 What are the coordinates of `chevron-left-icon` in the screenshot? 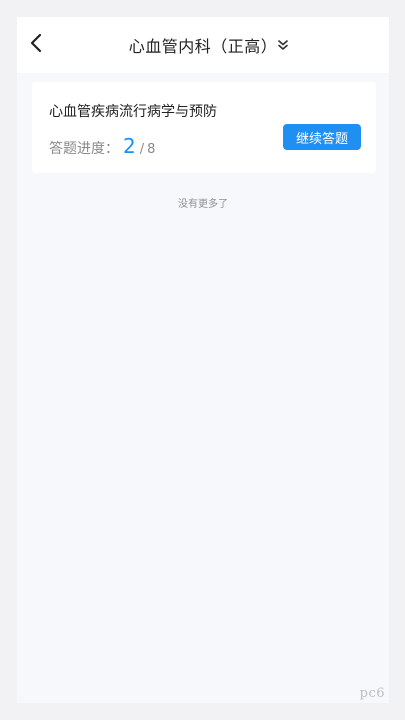 It's located at (36, 45).